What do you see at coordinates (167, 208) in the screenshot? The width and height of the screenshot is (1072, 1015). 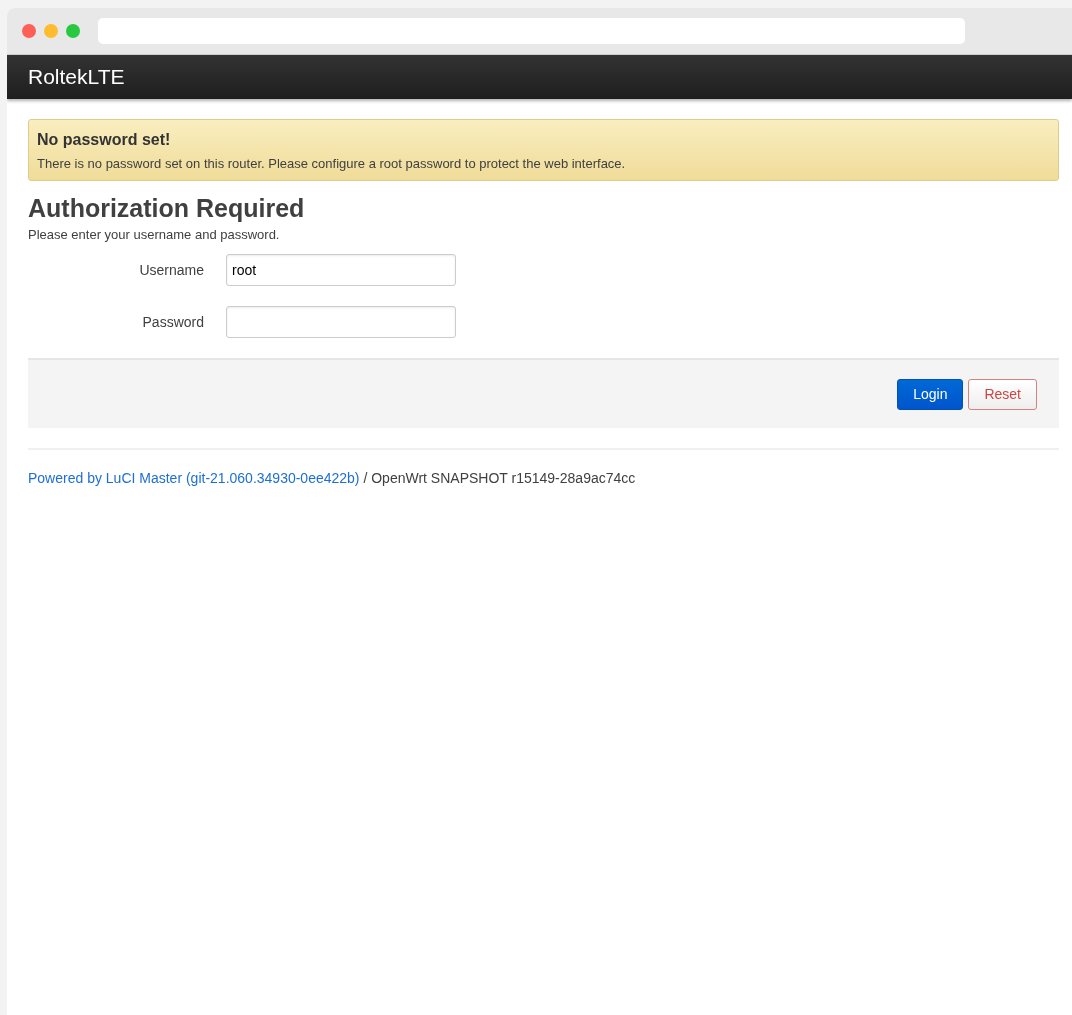 I see `page-title: Authorization Required` at bounding box center [167, 208].